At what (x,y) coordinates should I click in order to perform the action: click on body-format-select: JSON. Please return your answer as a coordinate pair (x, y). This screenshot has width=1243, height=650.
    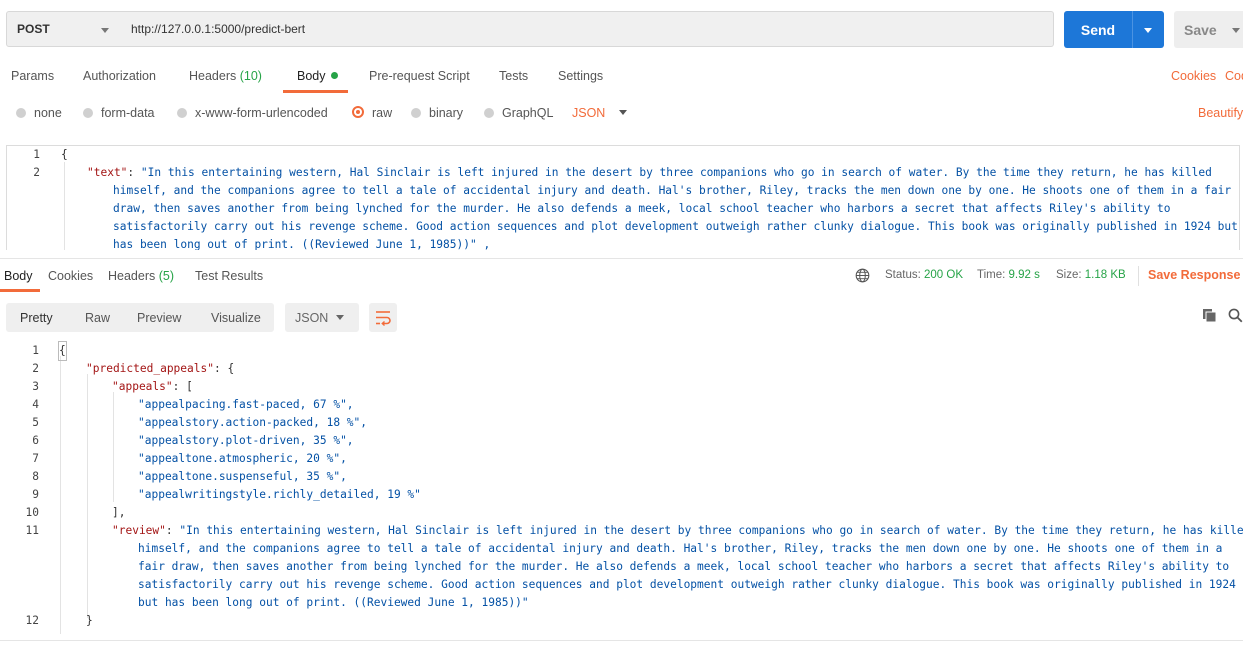
    Looking at the image, I should click on (600, 113).